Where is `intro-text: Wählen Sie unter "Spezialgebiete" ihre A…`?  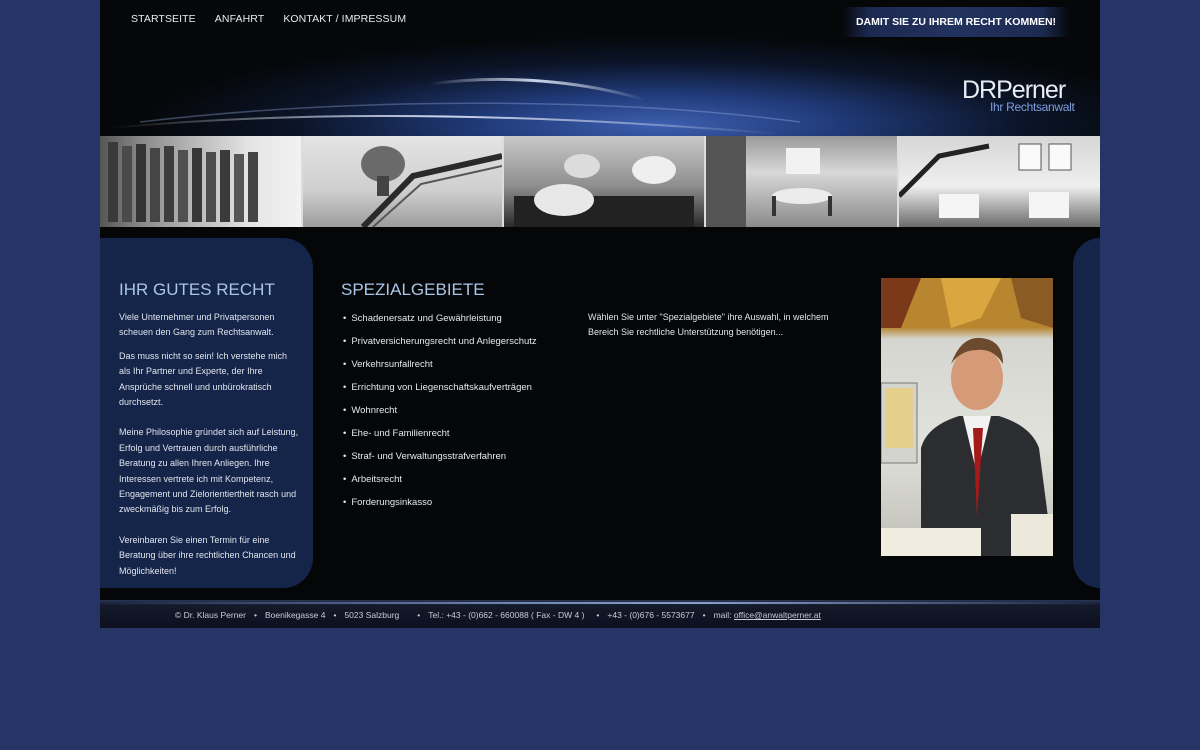
intro-text: Wählen Sie unter "Spezialgebiete" ihre A… is located at coordinates (708, 325).